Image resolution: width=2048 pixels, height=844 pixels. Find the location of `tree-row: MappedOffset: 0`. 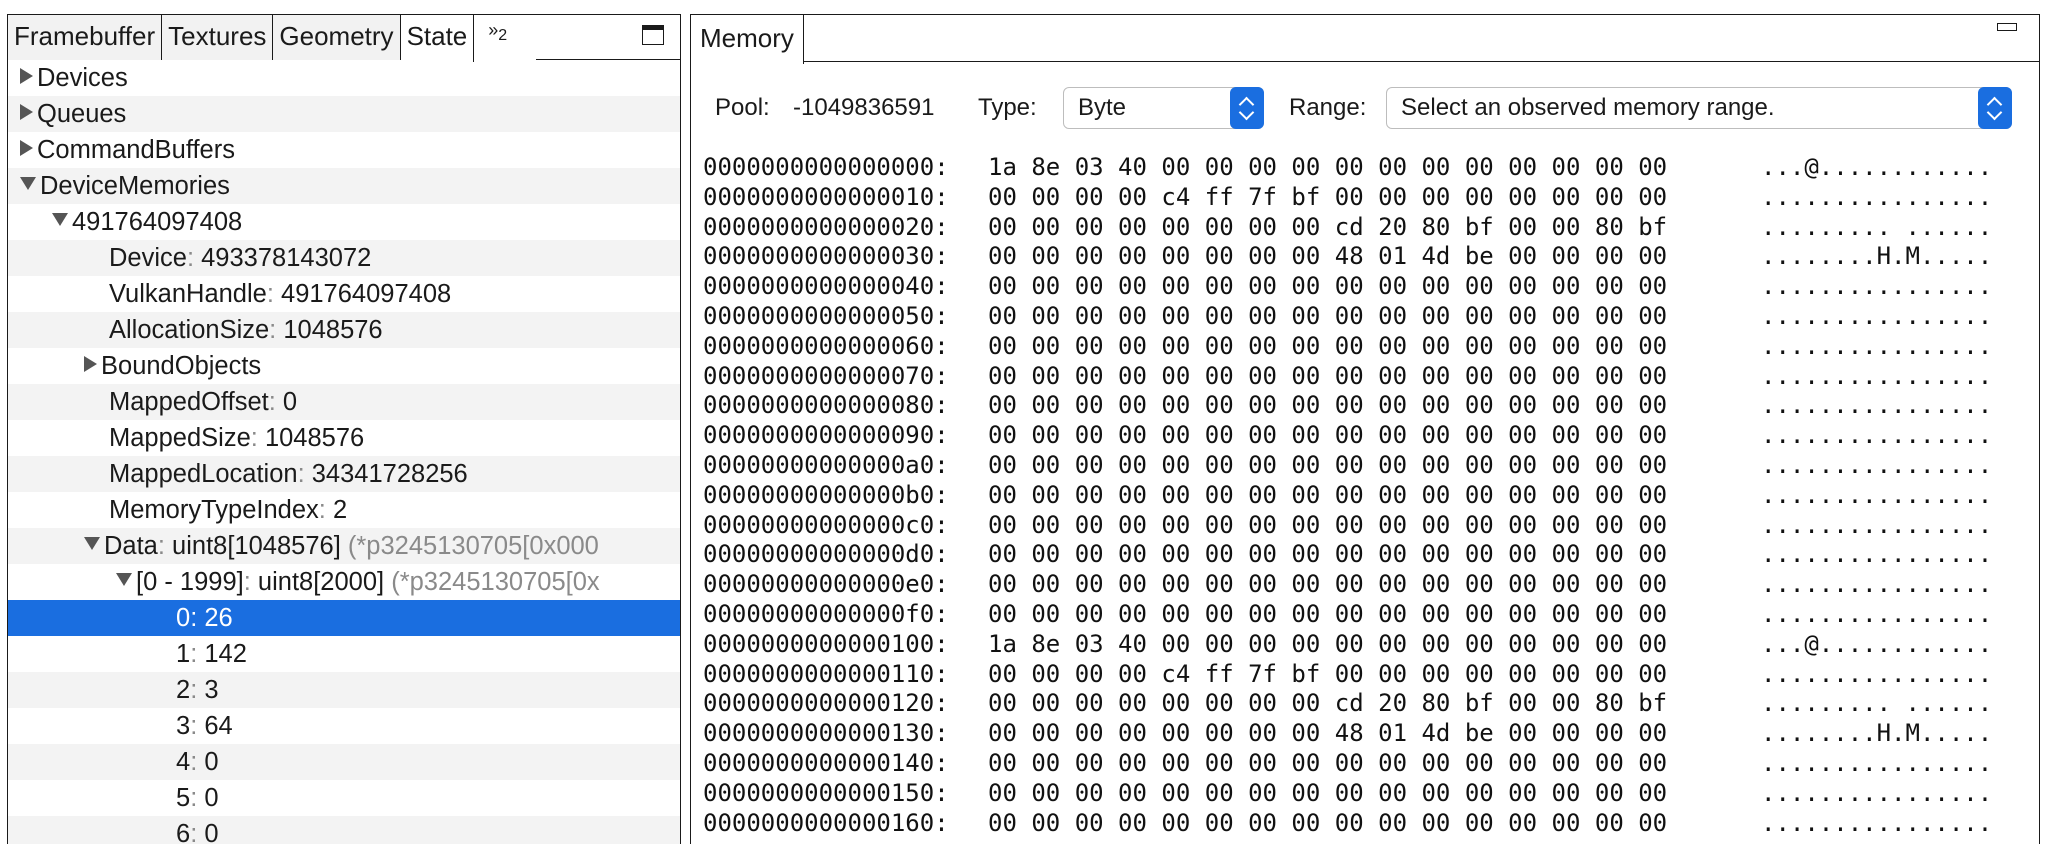

tree-row: MappedOffset: 0 is located at coordinates (344, 402).